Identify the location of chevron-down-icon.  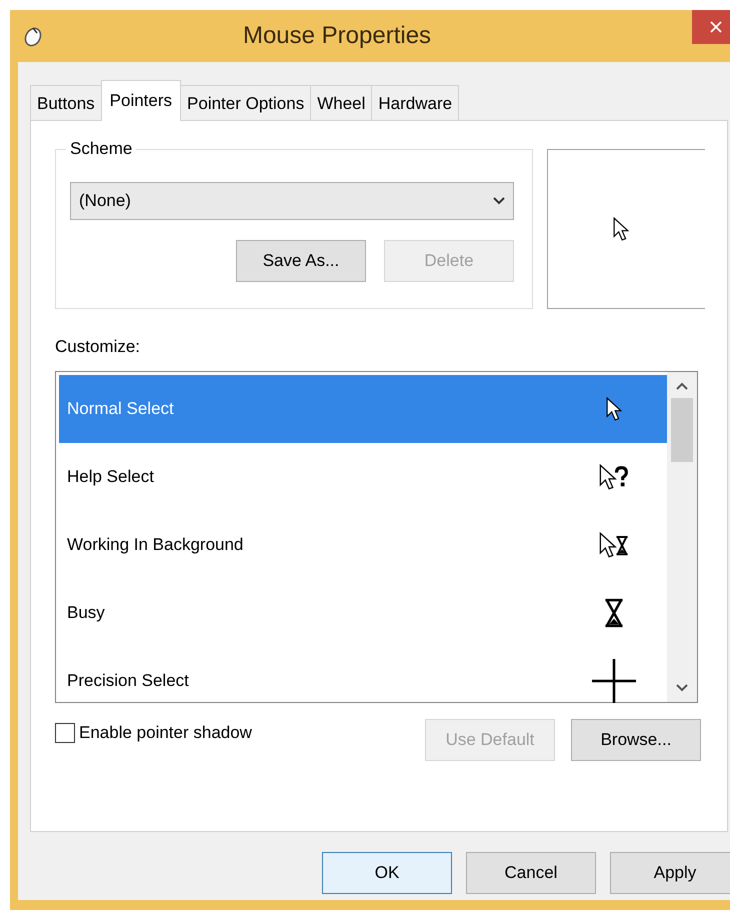
(498, 201).